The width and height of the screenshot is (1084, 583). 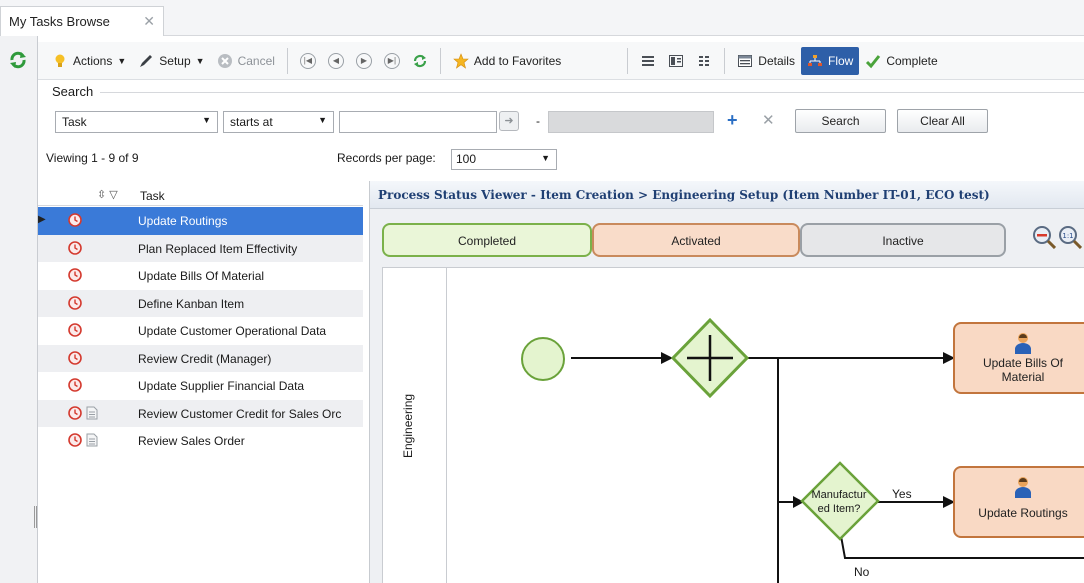 I want to click on table-row: Plan Replaced Item Effectivity, so click(x=200, y=248).